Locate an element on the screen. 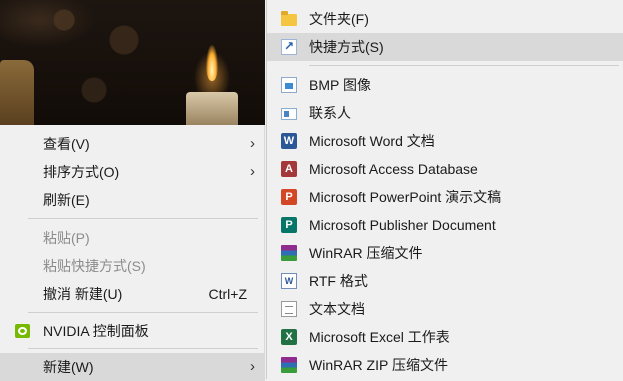  menu-item-undo-new: 撤消 新建(U) Ctrl+Z is located at coordinates (132, 294).